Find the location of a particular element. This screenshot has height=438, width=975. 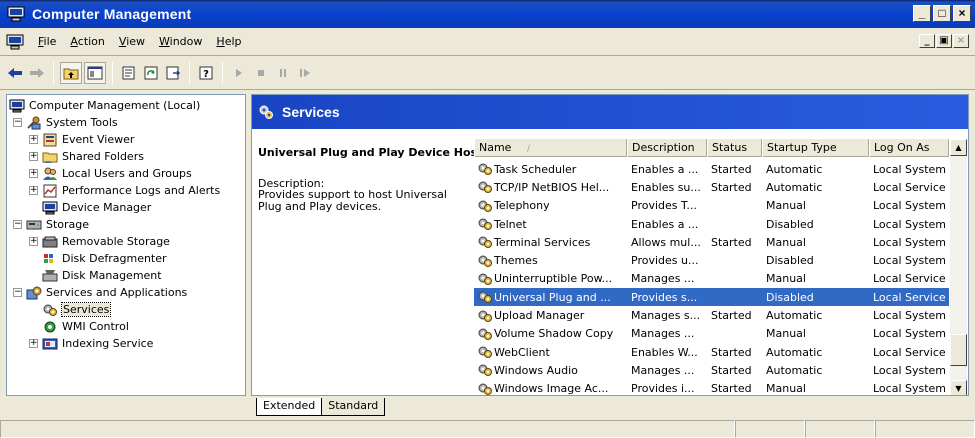

column-header-description: Description is located at coordinates (667, 148).